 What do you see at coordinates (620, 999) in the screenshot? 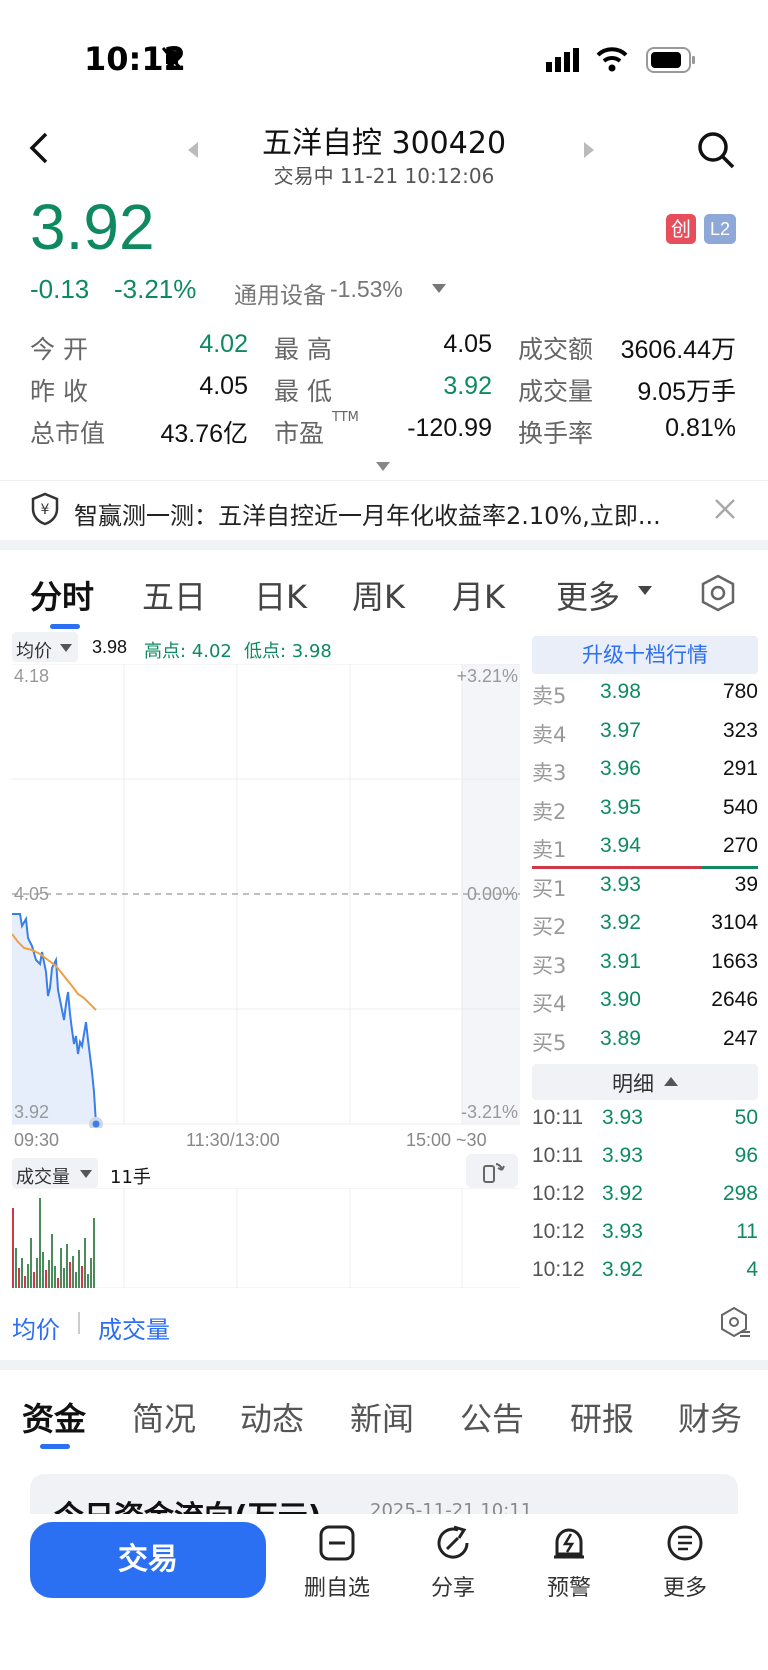
I see `order-price: 3.90` at bounding box center [620, 999].